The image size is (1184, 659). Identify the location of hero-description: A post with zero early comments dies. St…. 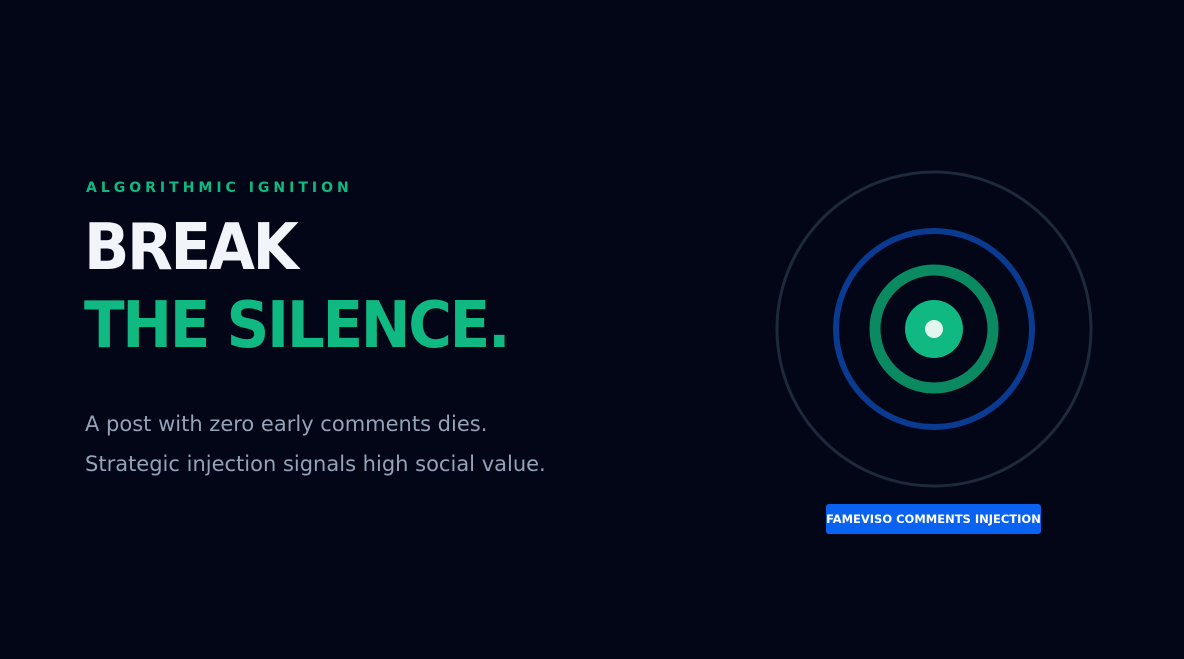
(315, 444).